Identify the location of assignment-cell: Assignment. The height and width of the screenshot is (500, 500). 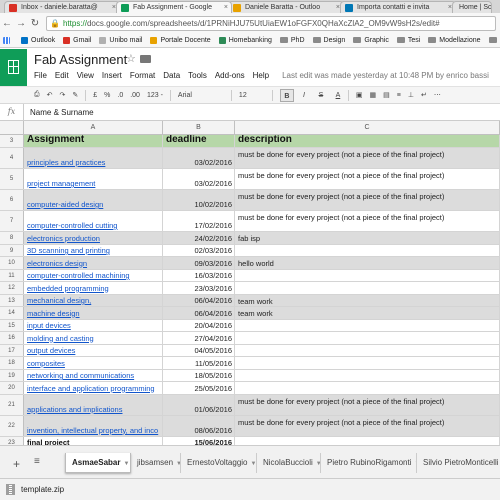
(93, 141).